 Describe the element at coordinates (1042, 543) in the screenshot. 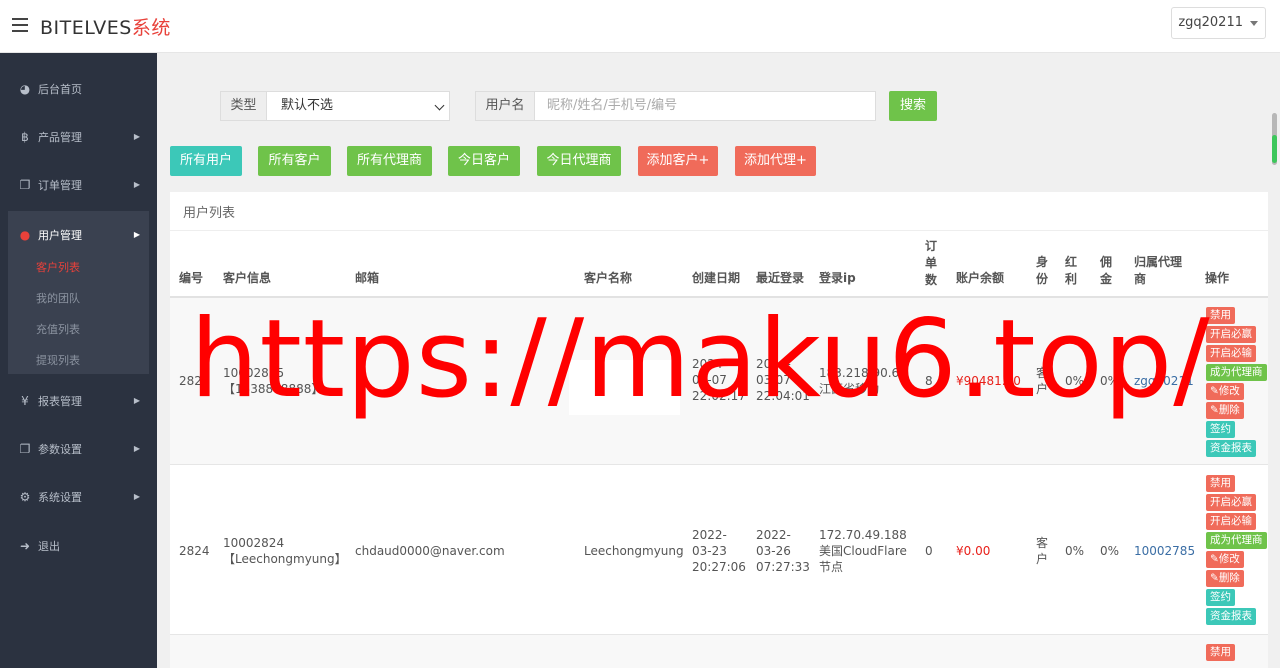

I see `cell-line: 客` at that location.